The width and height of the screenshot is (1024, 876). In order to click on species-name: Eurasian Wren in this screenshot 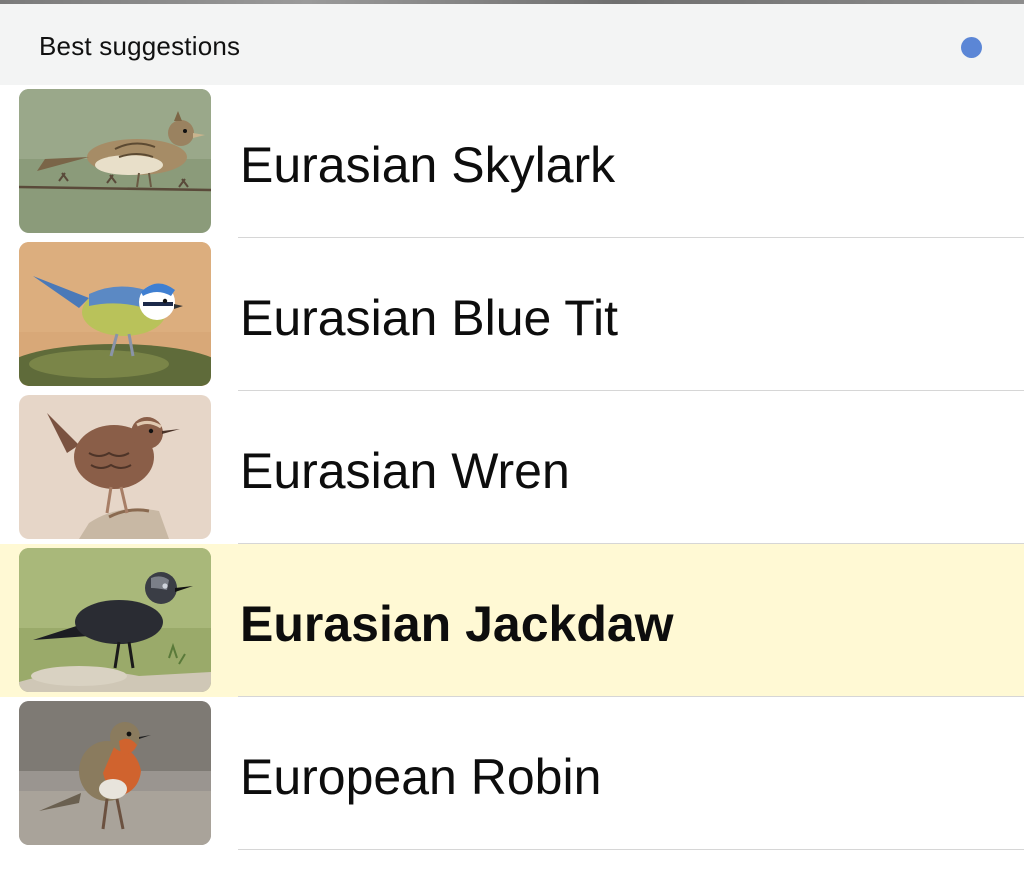, I will do `click(405, 471)`.